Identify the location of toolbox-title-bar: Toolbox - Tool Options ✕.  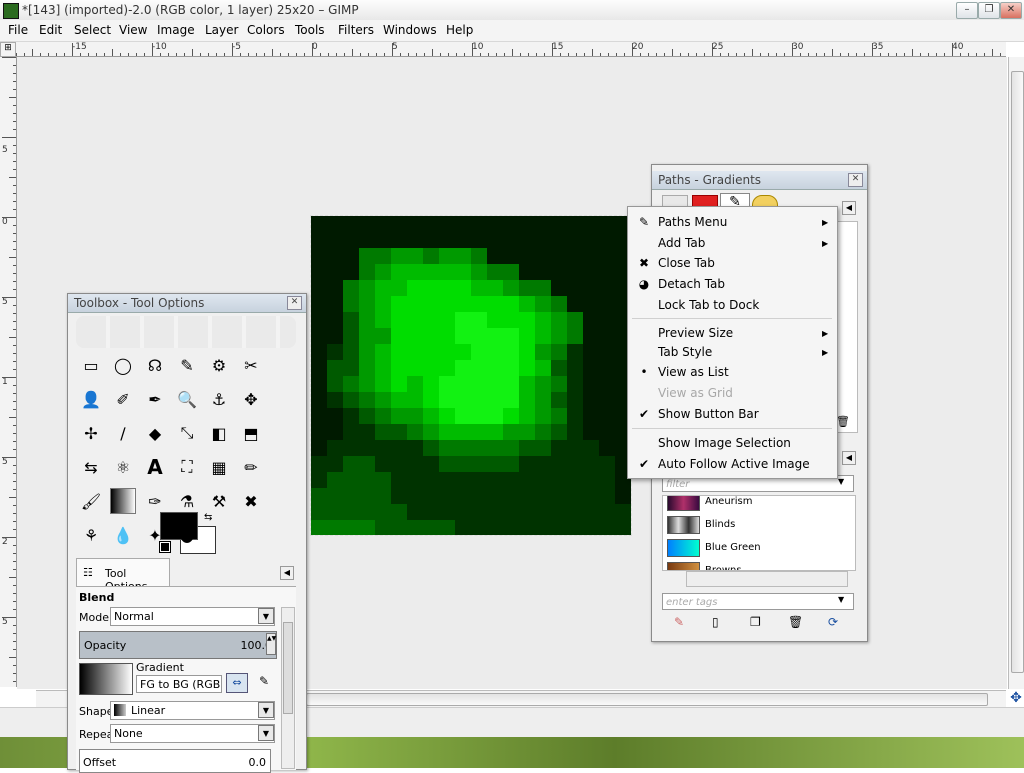
(187, 303).